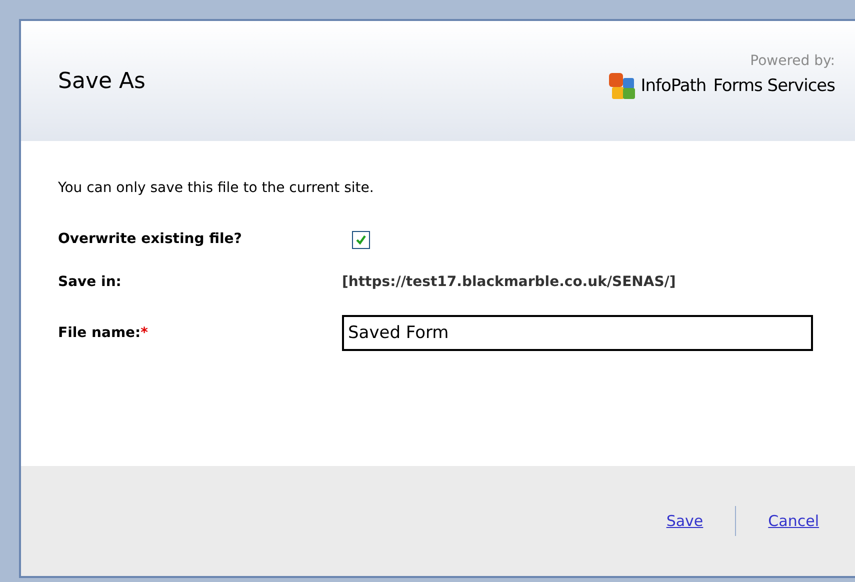 Image resolution: width=855 pixels, height=582 pixels. I want to click on save-in-path: [https://test17.blackmarble.co.uk/SENAS/], so click(509, 282).